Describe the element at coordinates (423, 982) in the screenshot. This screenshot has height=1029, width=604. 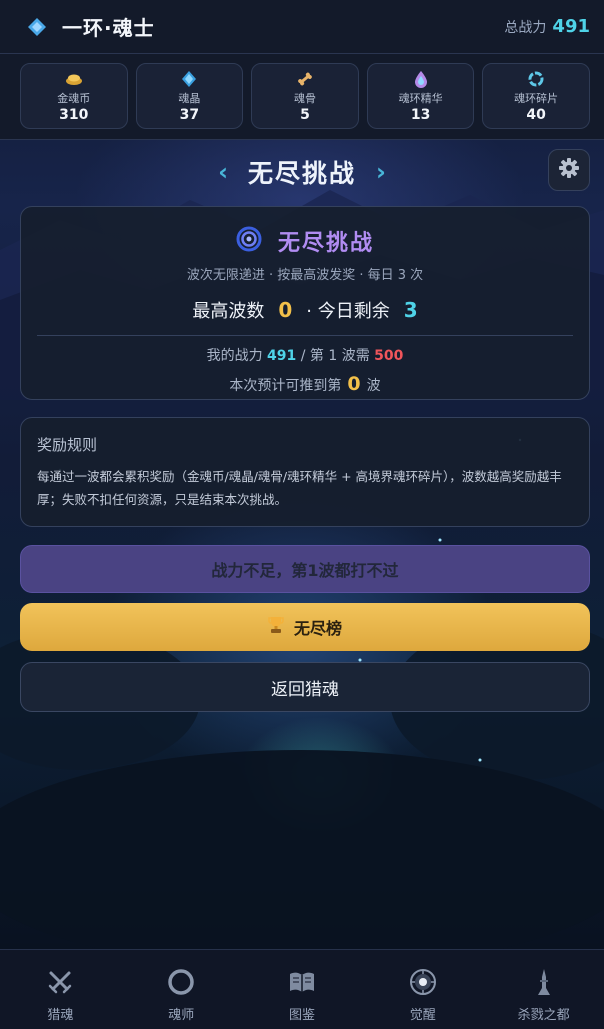
I see `awaken-icon` at that location.